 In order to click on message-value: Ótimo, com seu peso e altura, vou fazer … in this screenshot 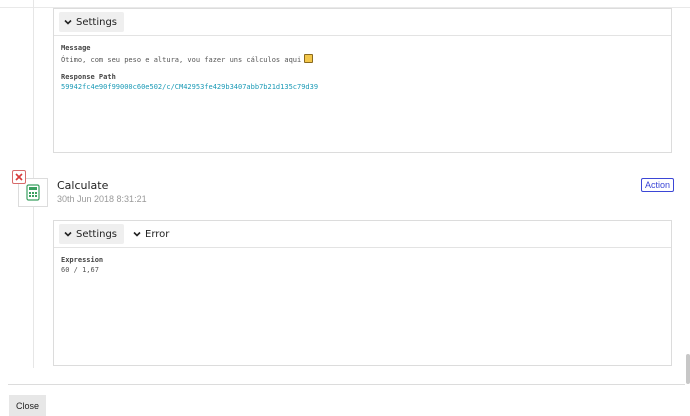, I will do `click(362, 59)`.